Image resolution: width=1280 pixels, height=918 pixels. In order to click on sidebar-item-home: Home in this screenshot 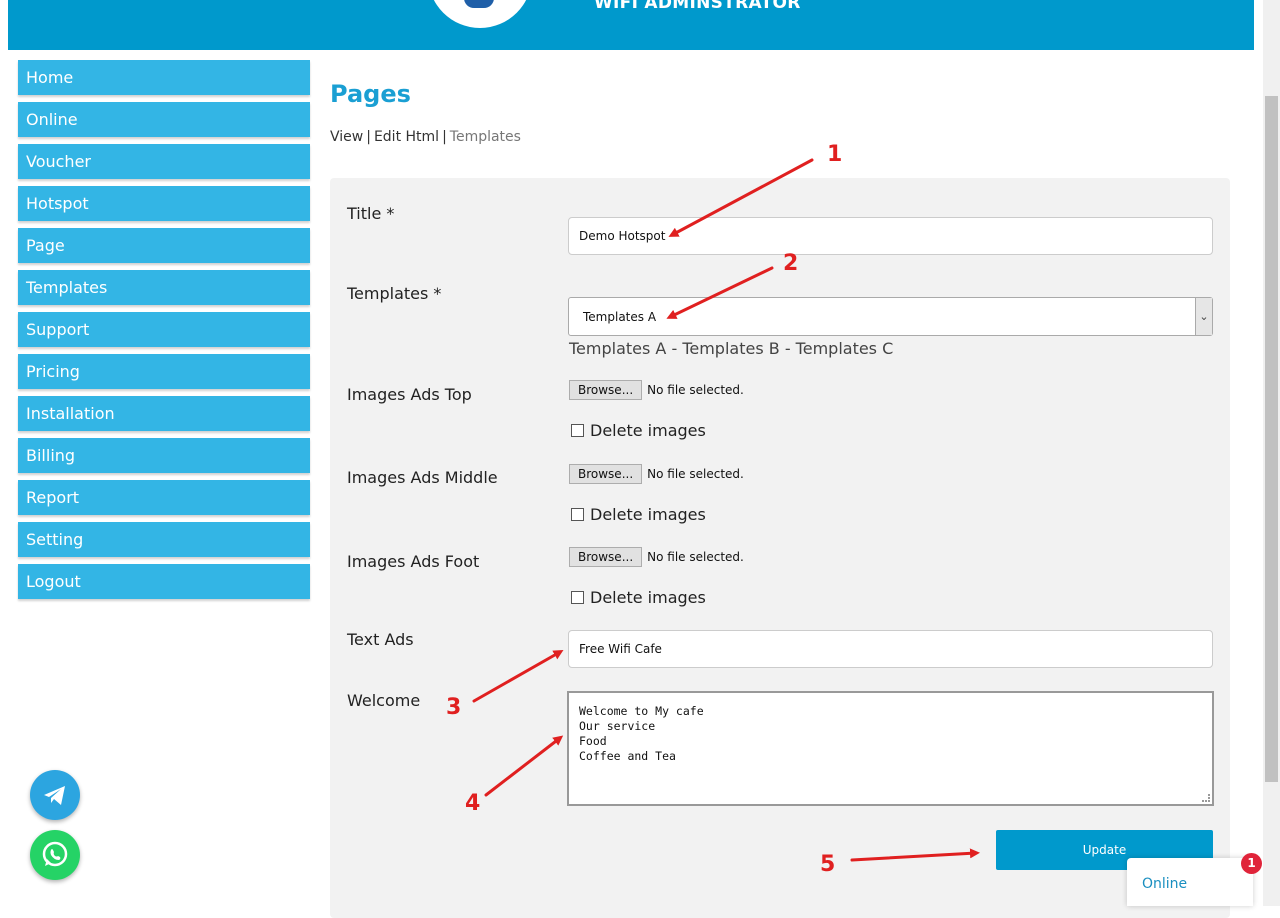, I will do `click(164, 77)`.